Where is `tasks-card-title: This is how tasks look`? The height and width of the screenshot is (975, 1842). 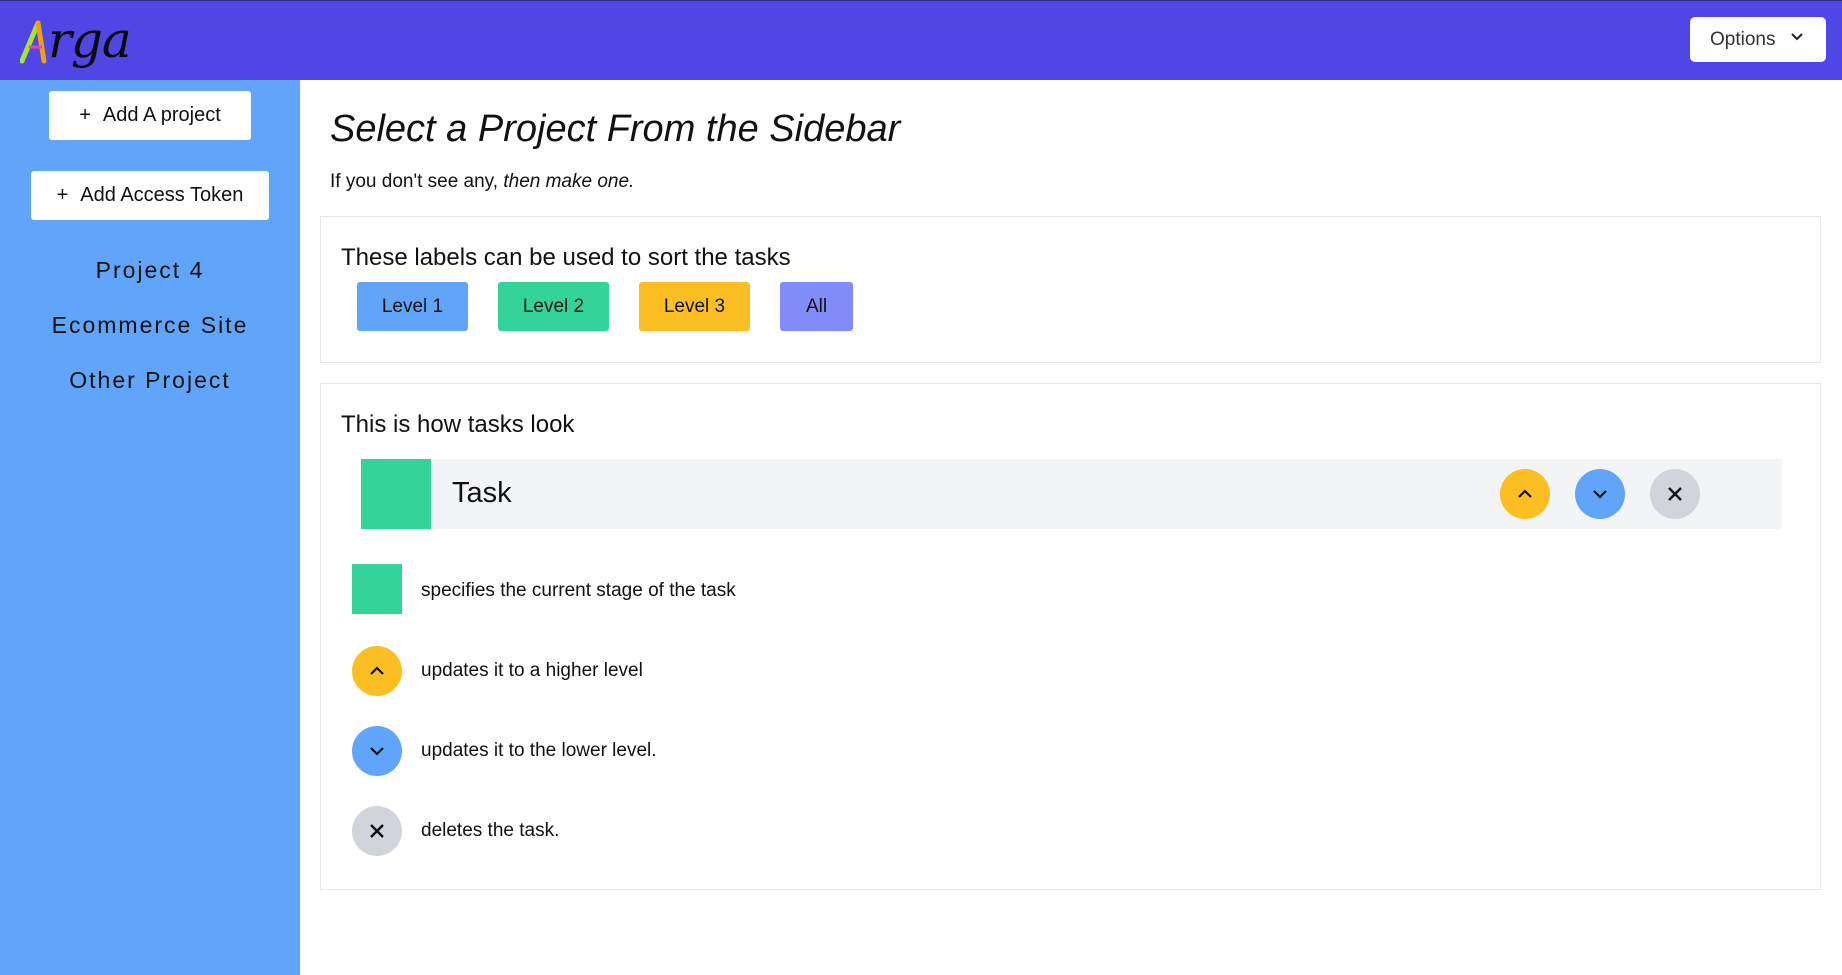
tasks-card-title: This is how tasks look is located at coordinates (458, 424).